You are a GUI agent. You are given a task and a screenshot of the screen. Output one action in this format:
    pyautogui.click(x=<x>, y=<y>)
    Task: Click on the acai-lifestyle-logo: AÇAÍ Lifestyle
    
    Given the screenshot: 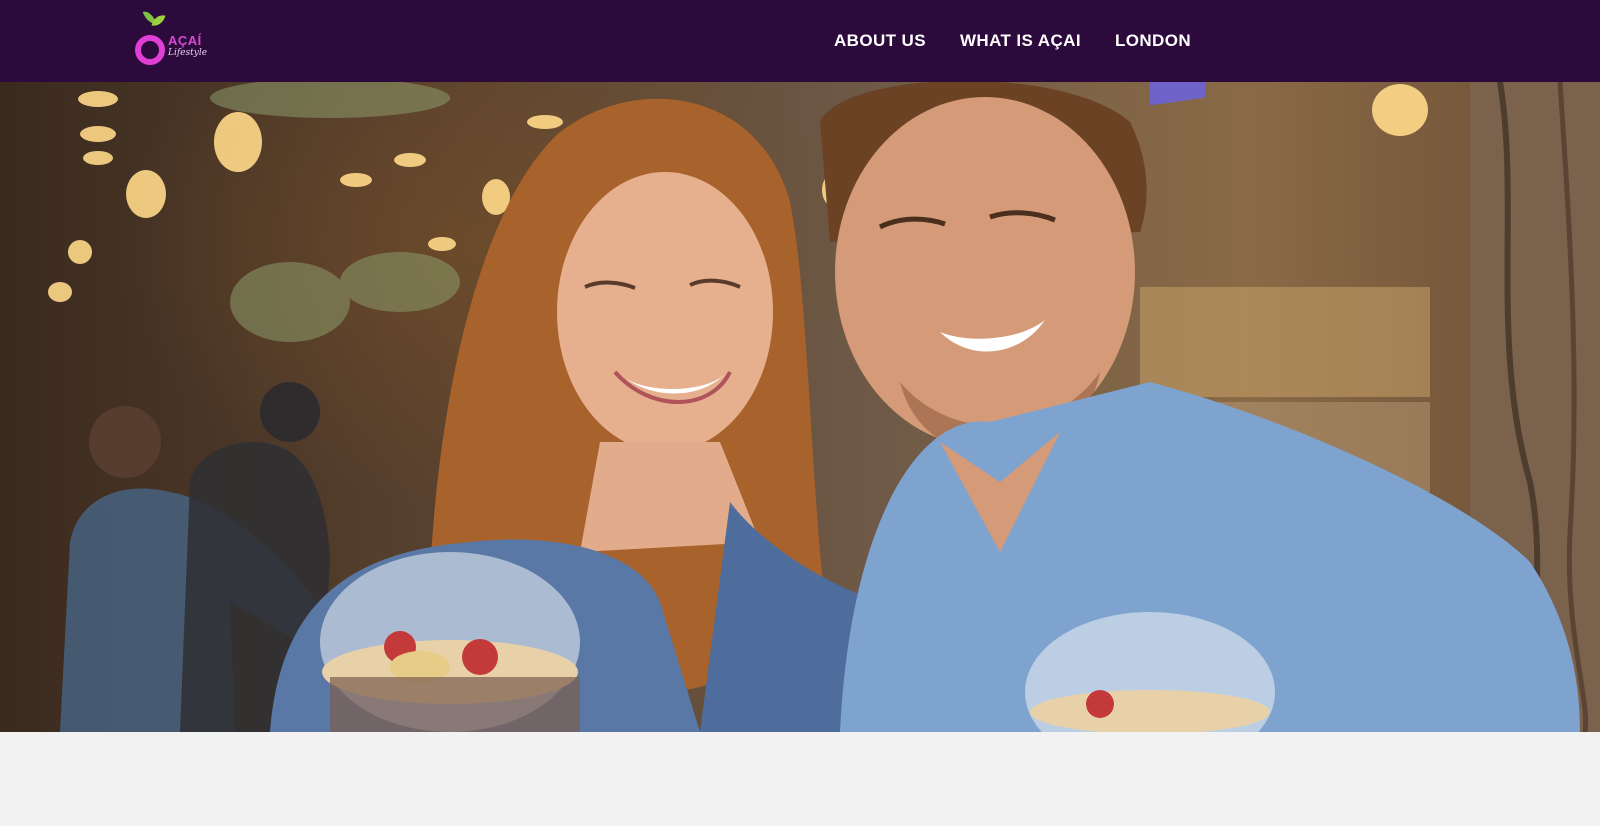 What is the action you would take?
    pyautogui.click(x=171, y=39)
    